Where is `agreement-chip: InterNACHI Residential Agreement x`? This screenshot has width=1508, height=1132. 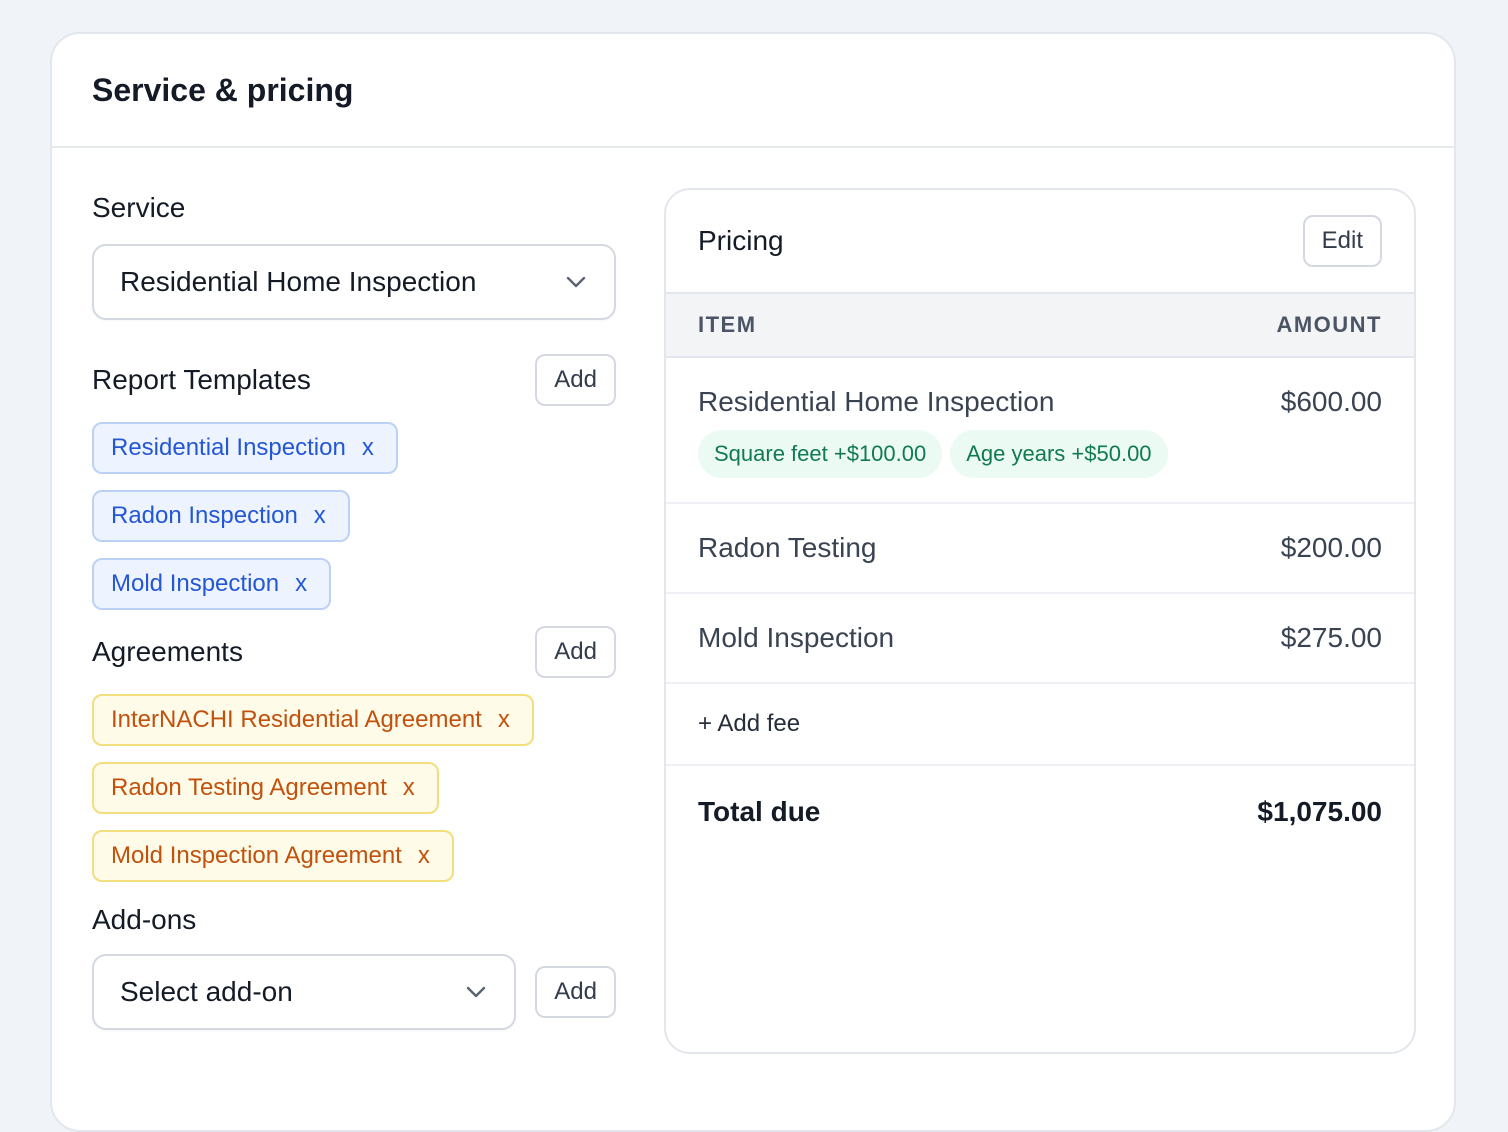 agreement-chip: InterNACHI Residential Agreement x is located at coordinates (313, 720).